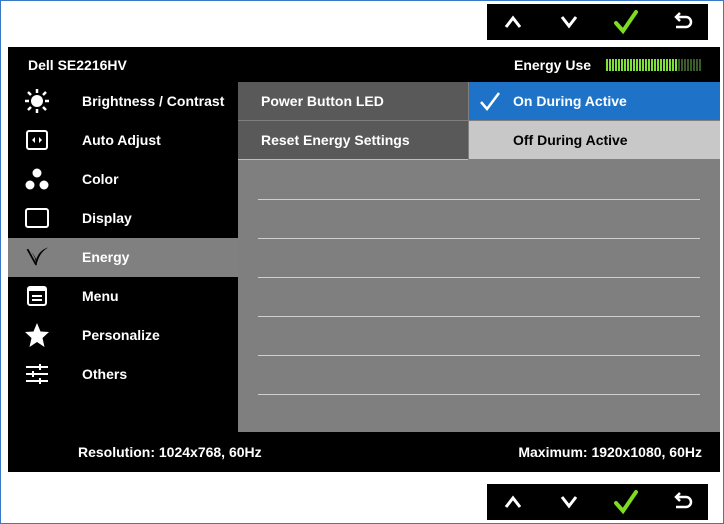  What do you see at coordinates (106, 257) in the screenshot?
I see `sidebar-item-label: Energy` at bounding box center [106, 257].